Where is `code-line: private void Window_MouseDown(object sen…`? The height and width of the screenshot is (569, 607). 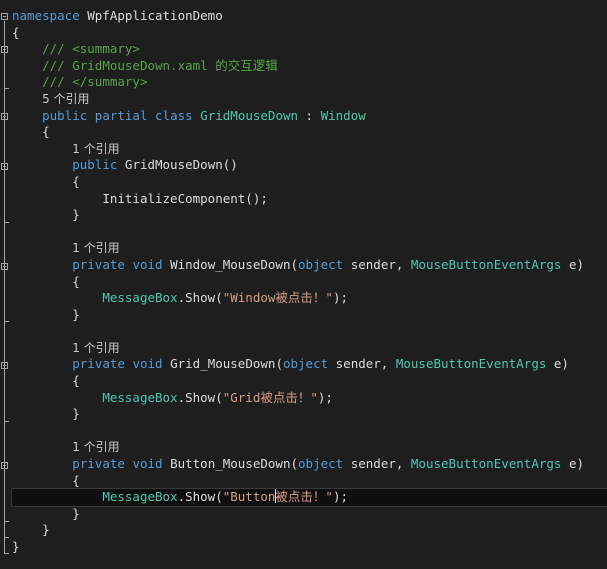 code-line: private void Window_MouseDown(object sen… is located at coordinates (309, 265).